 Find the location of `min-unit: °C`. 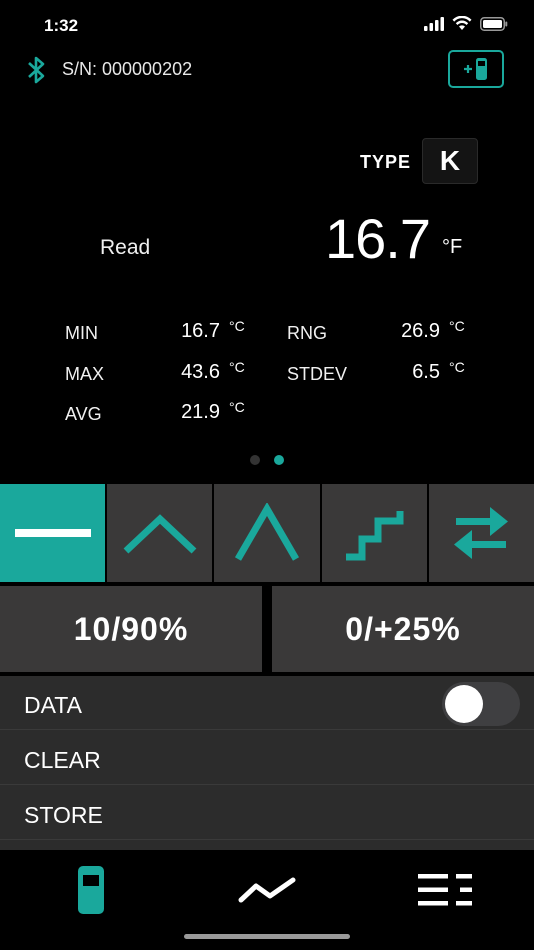

min-unit: °C is located at coordinates (237, 326).